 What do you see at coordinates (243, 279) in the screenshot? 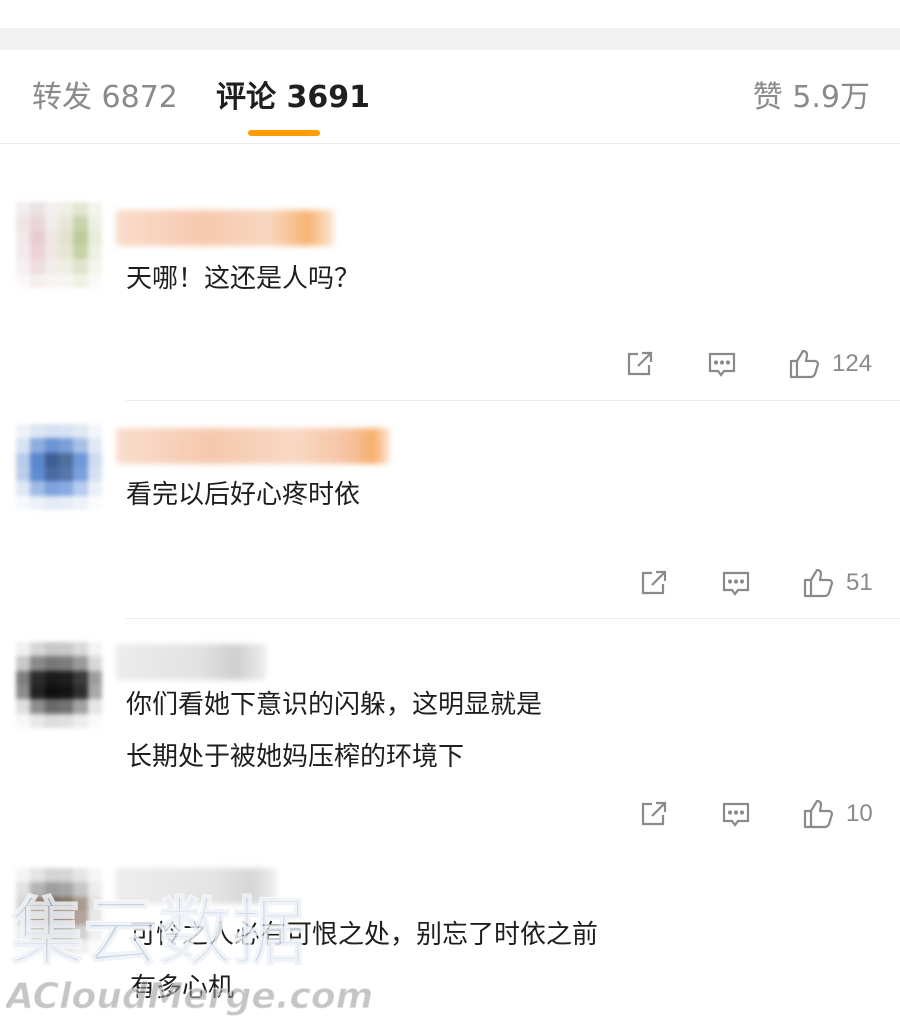
I see `comment-text: 天哪！这还是人吗？` at bounding box center [243, 279].